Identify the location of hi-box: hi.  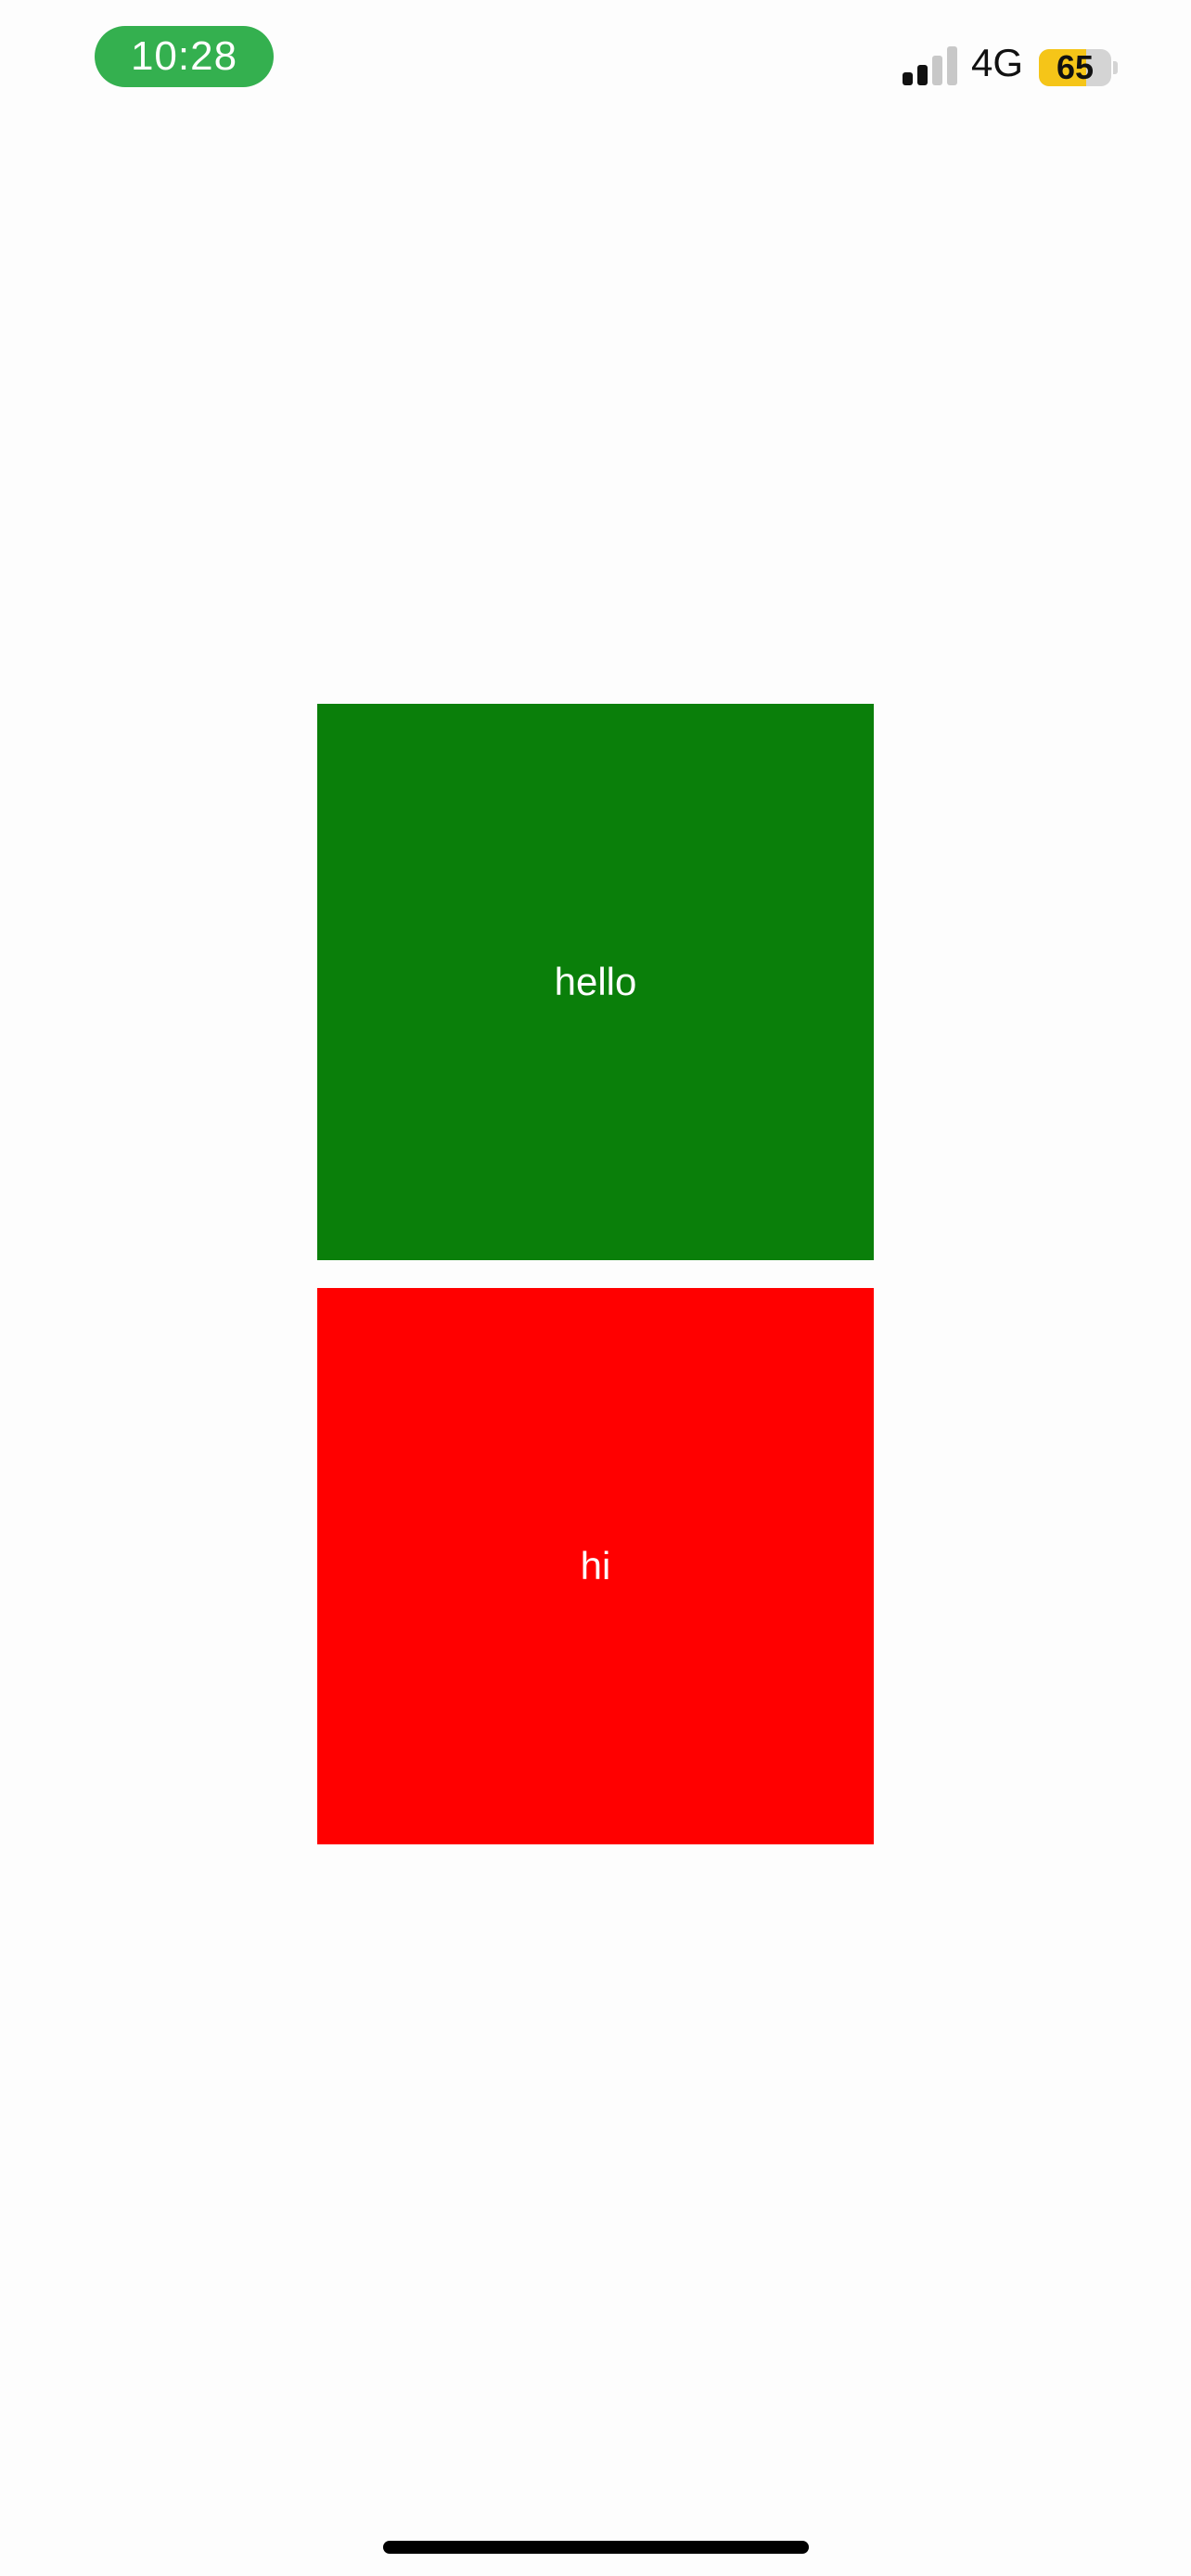
(595, 1566).